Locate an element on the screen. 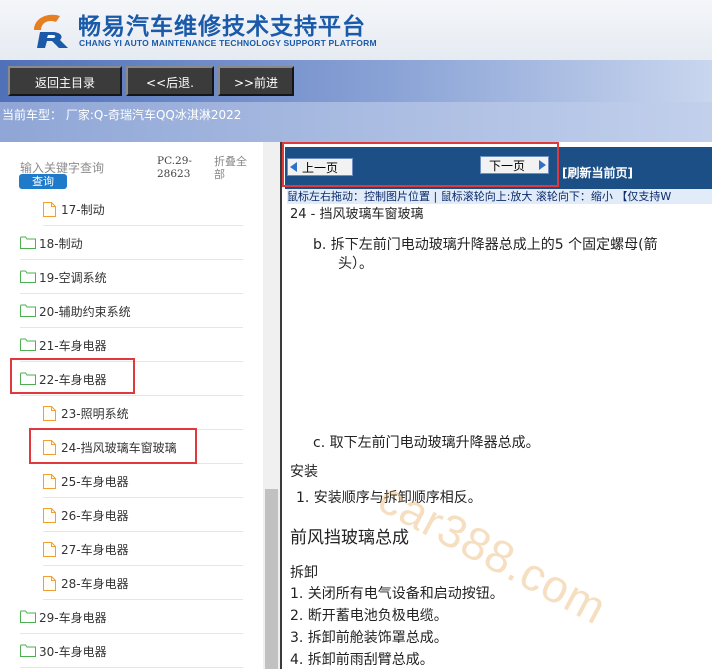 The image size is (712, 669). tree-item-label: 30-车身电器 is located at coordinates (73, 652).